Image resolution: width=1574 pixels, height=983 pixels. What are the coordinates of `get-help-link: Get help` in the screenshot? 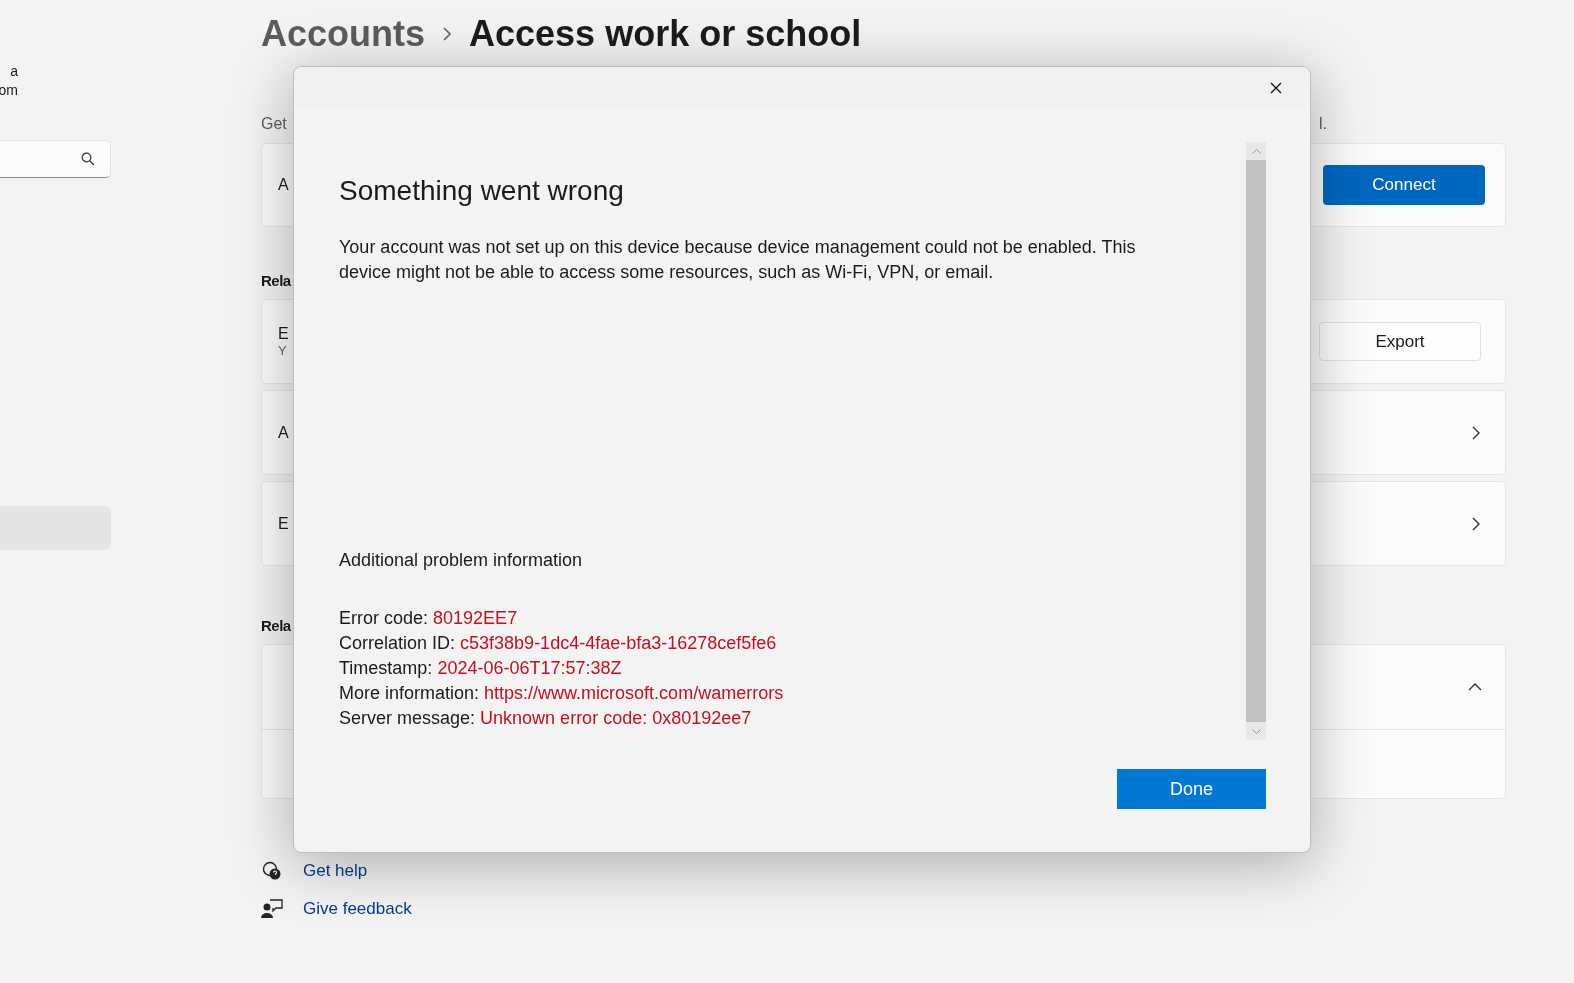 It's located at (335, 871).